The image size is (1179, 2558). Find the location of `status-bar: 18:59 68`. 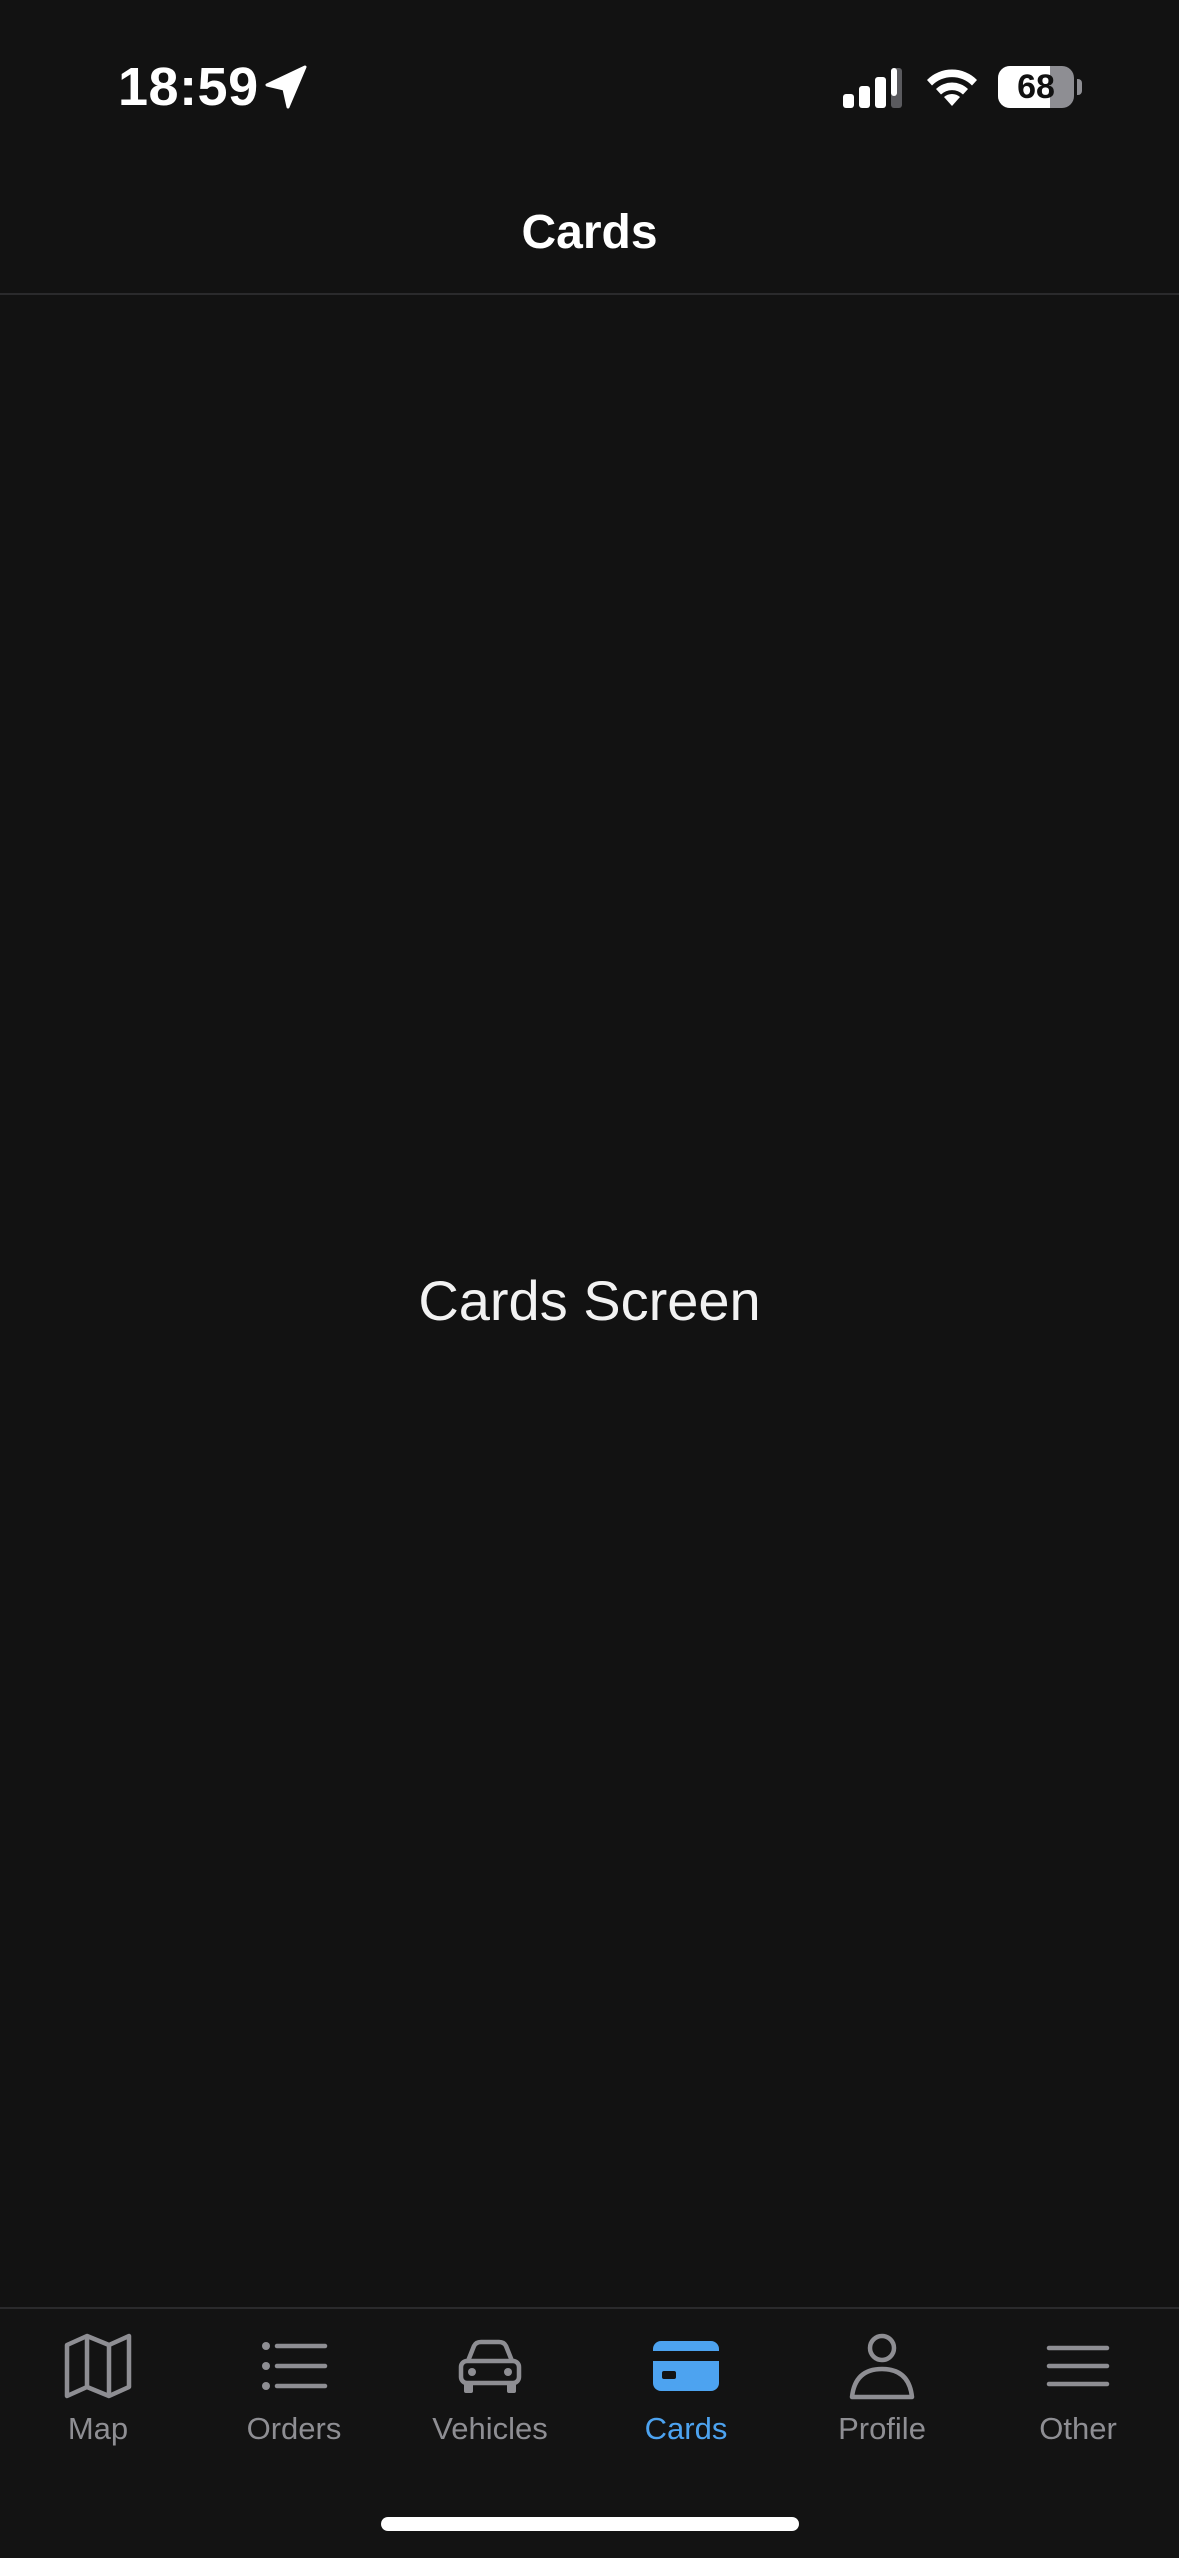

status-bar: 18:59 68 is located at coordinates (589, 87).